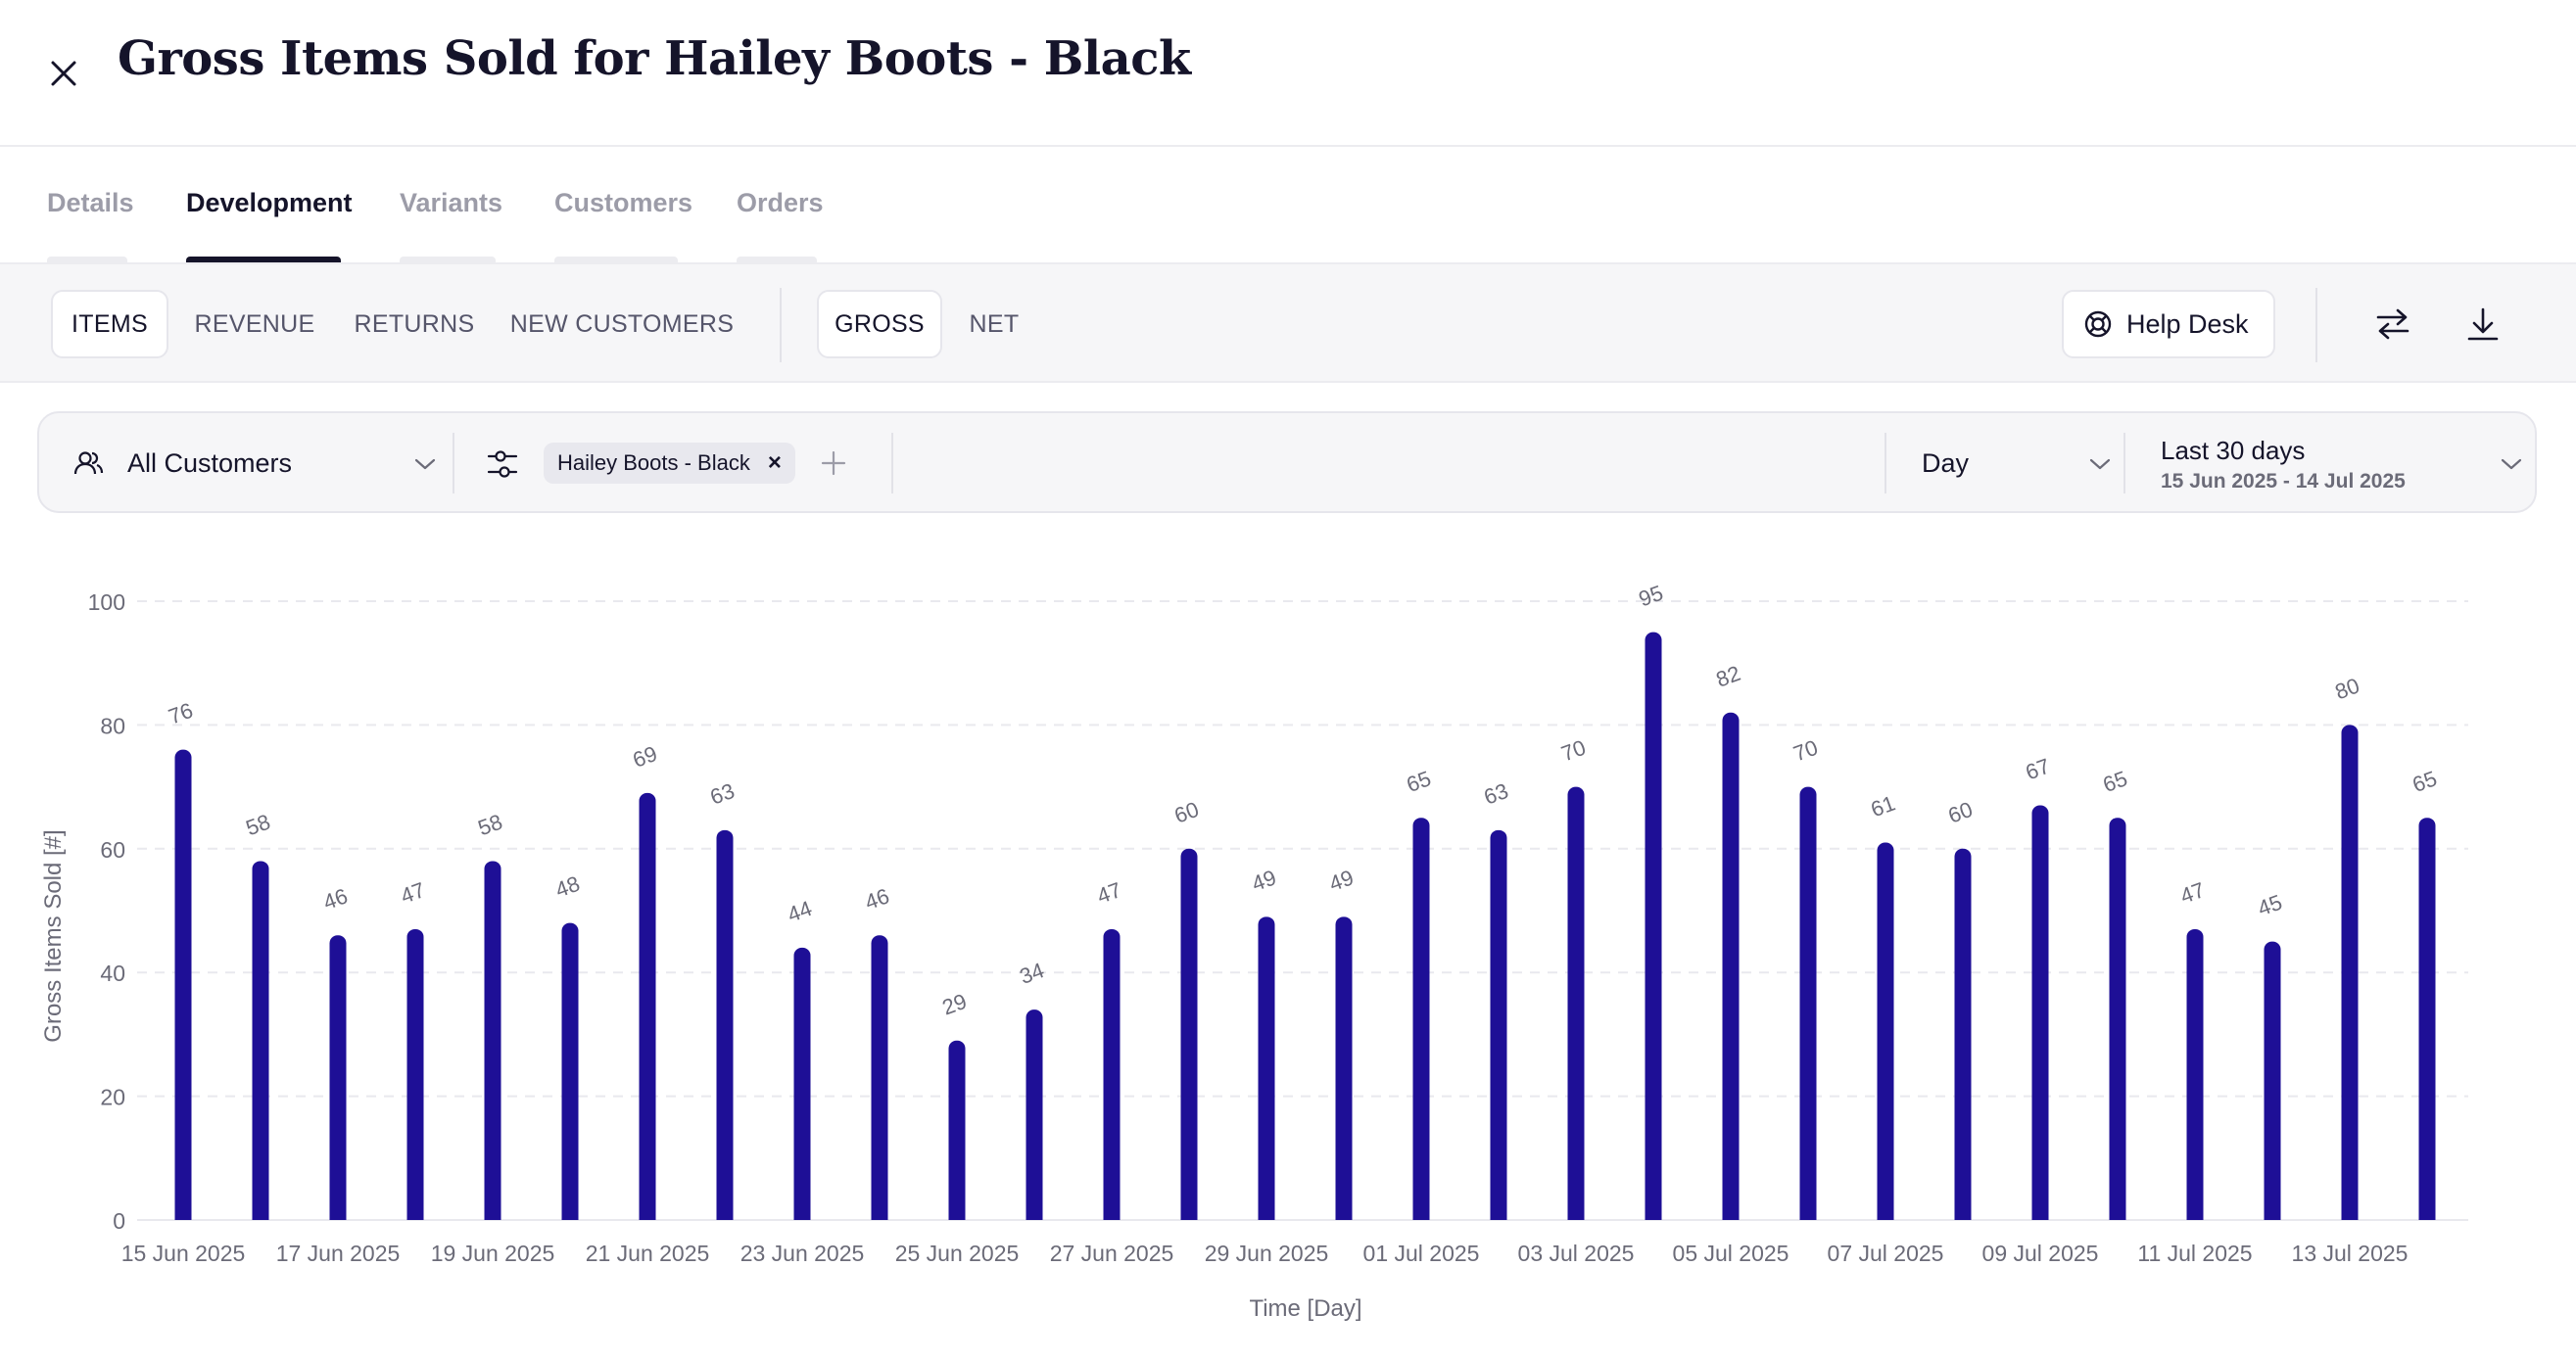 The height and width of the screenshot is (1361, 2576). What do you see at coordinates (336, 899) in the screenshot?
I see `bar-value-label: 46` at bounding box center [336, 899].